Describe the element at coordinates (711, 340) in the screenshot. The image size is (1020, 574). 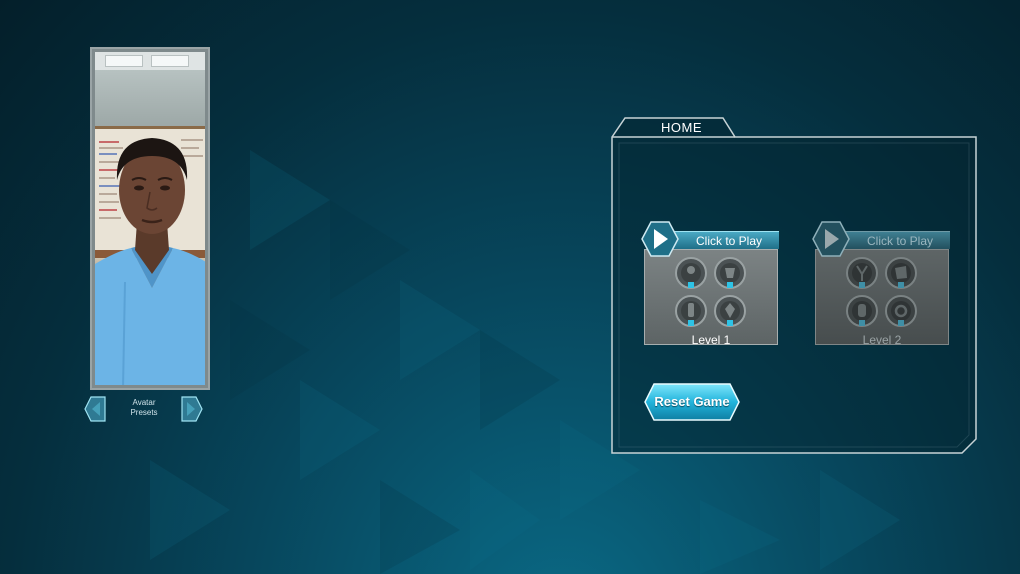
I see `level-1-name: Level 1` at that location.